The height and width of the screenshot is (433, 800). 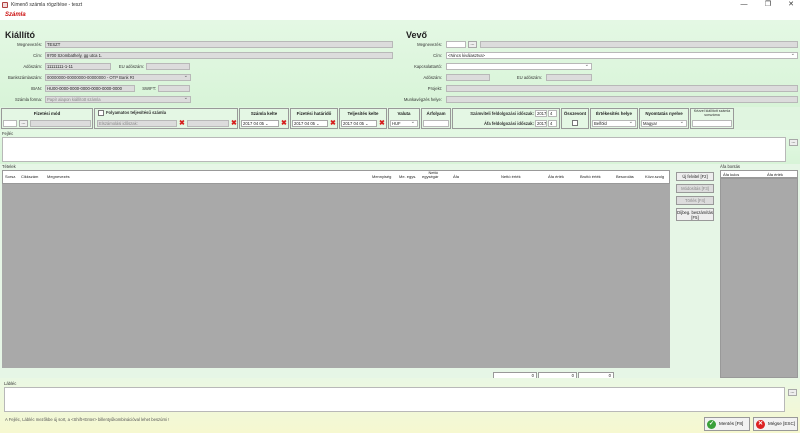 What do you see at coordinates (404, 123) in the screenshot?
I see `valuta-select: HUF` at bounding box center [404, 123].